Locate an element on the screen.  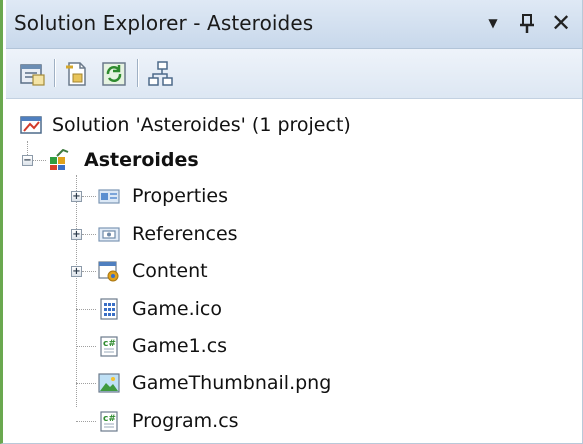
show-all-files-icon is located at coordinates (76, 74).